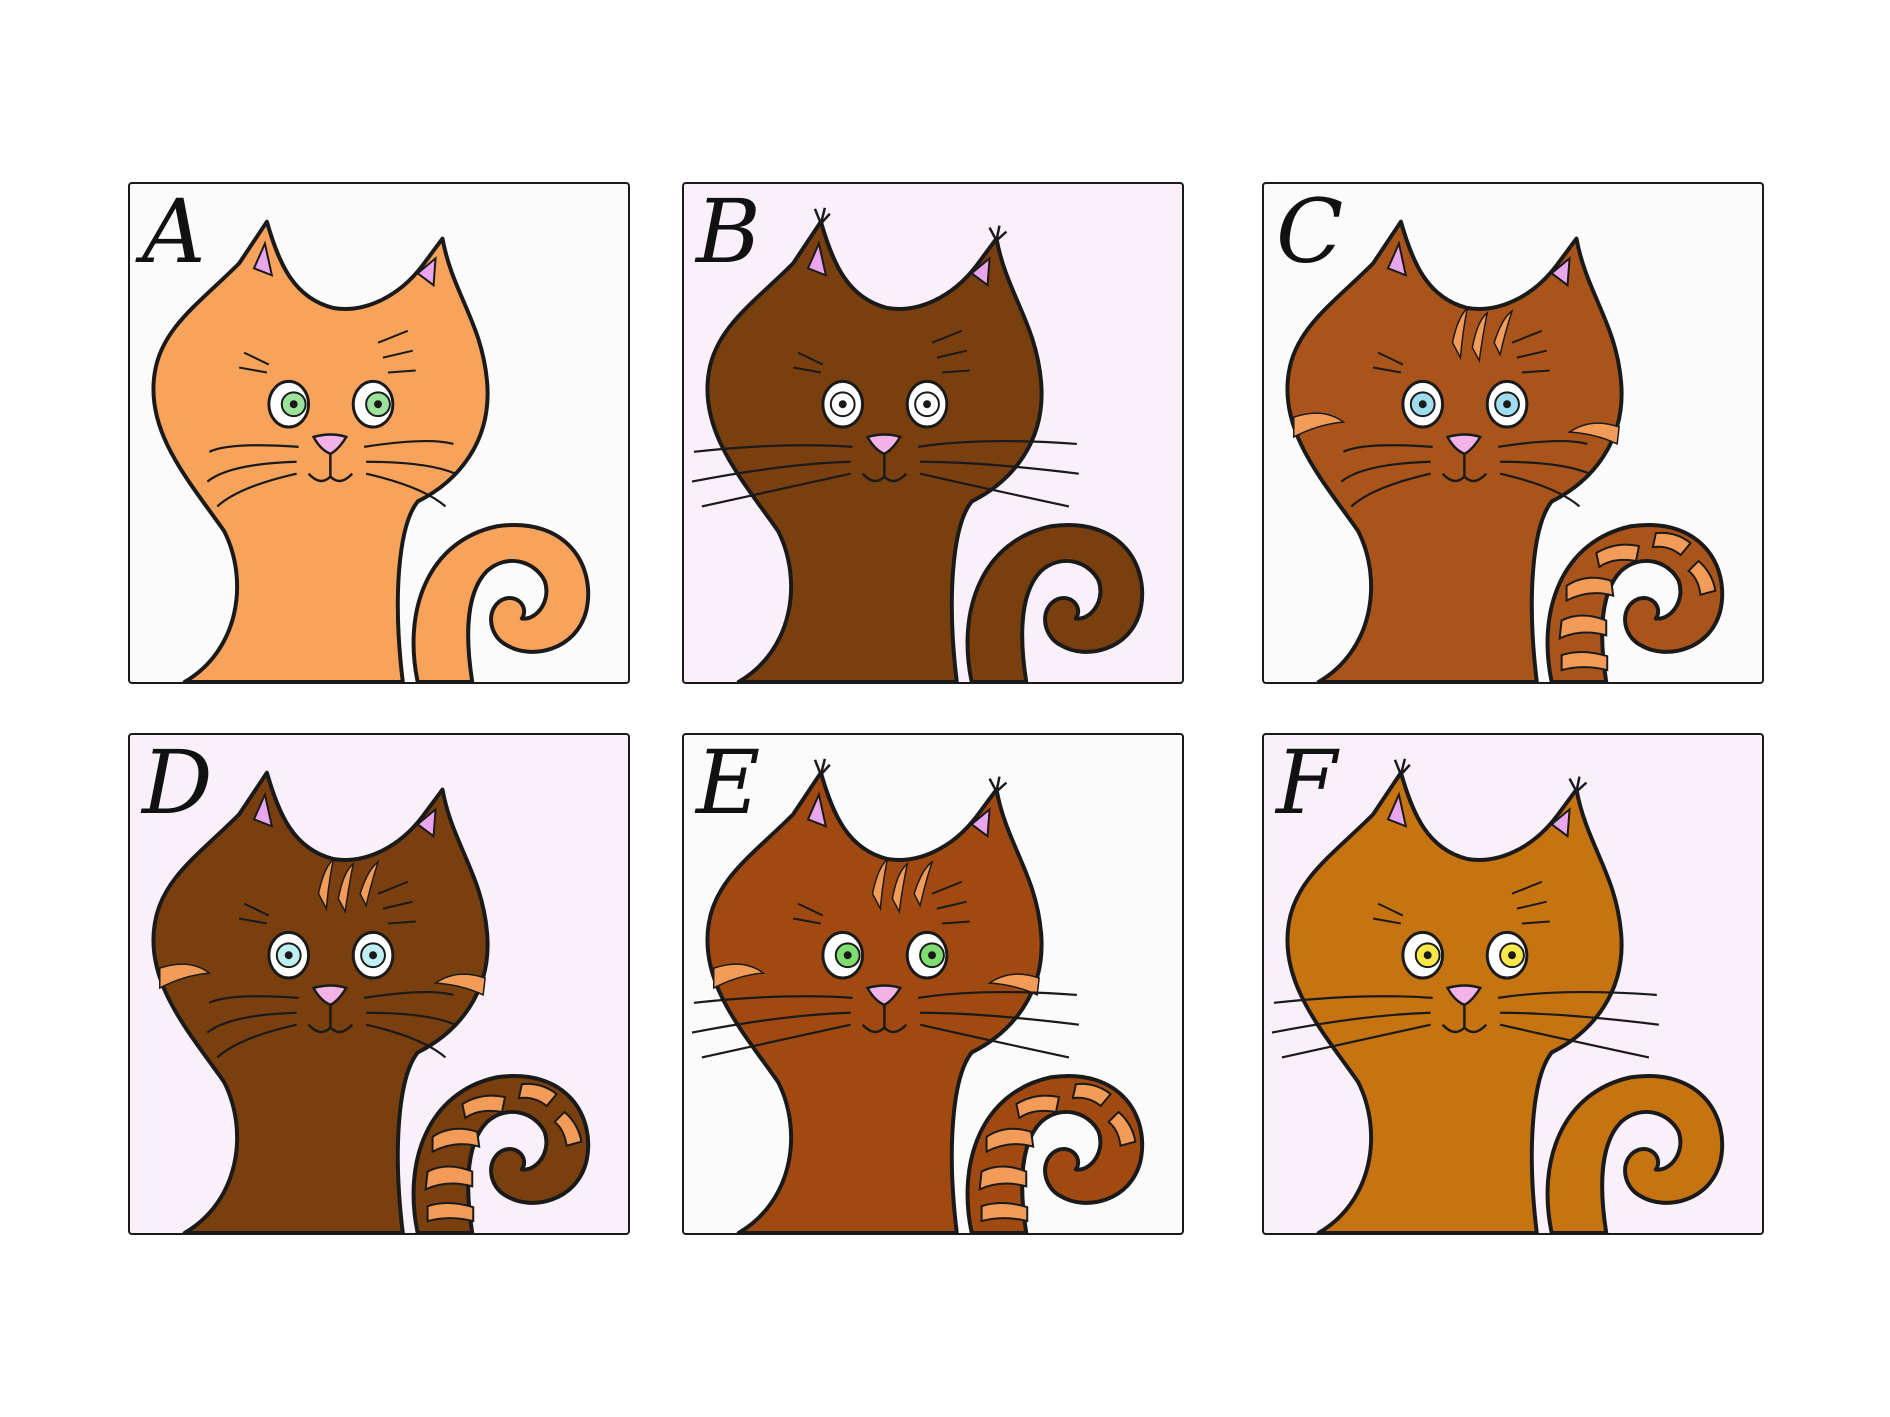 Image resolution: width=1890 pixels, height=1417 pixels. I want to click on panel-label: B, so click(728, 232).